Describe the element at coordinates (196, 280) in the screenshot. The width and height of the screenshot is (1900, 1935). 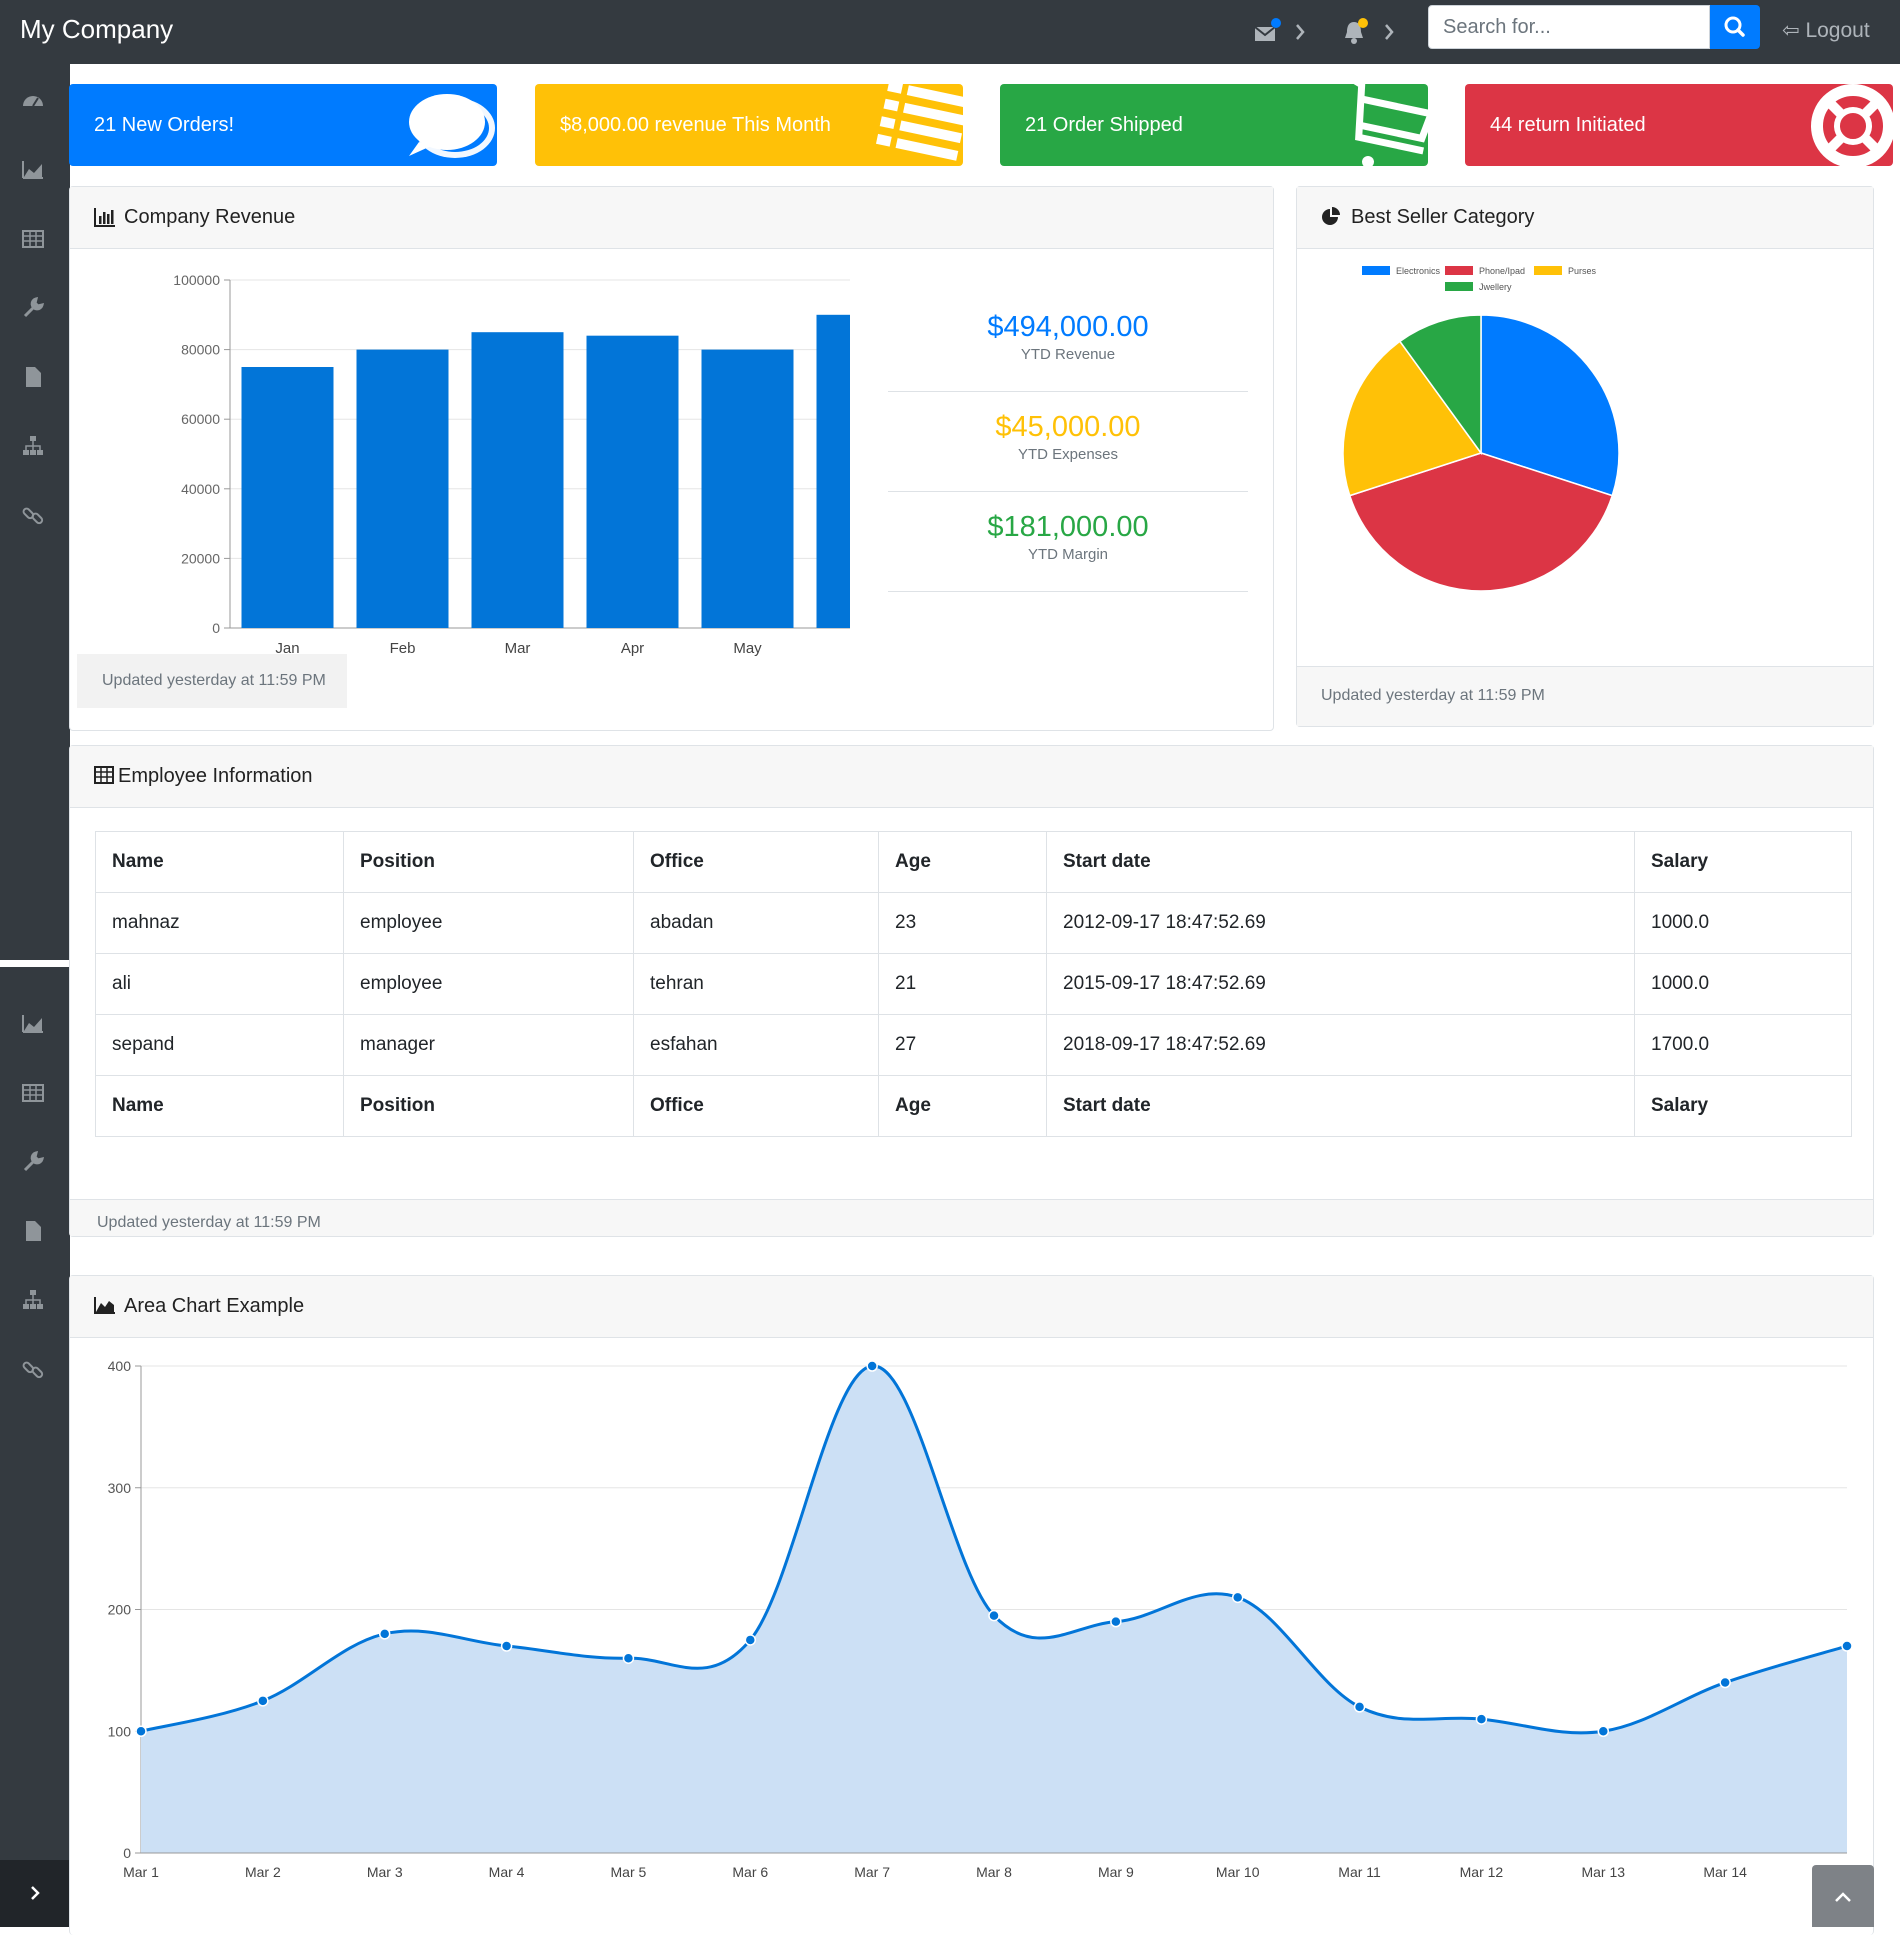
I see `y-tick-label: 100000` at that location.